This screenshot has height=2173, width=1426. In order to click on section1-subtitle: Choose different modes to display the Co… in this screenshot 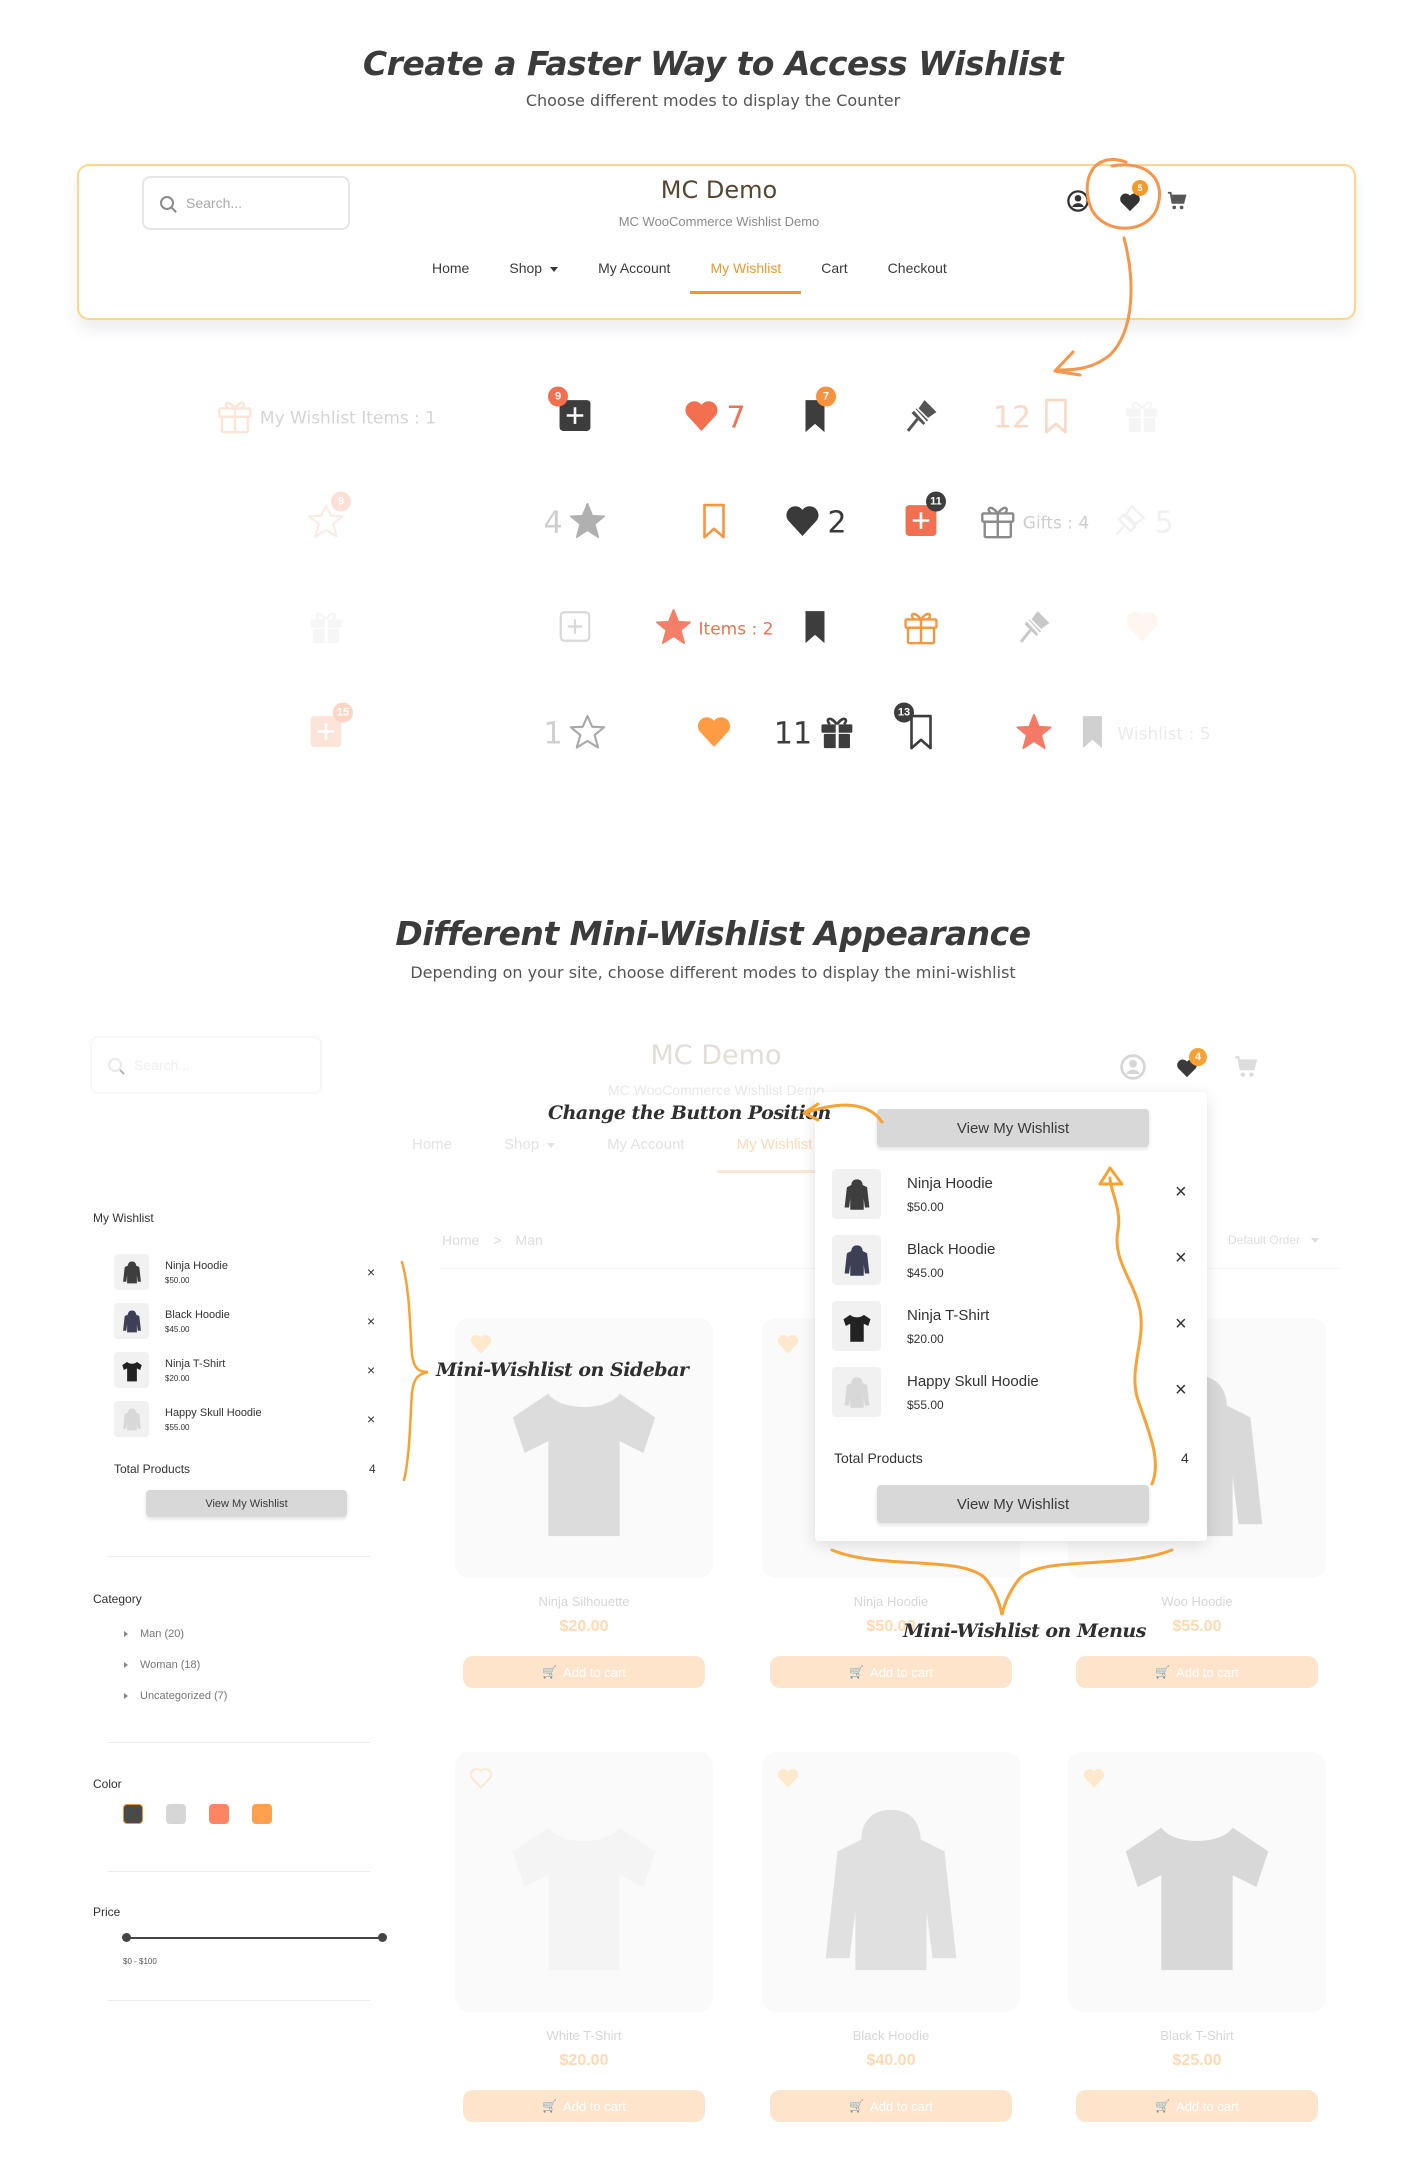, I will do `click(713, 100)`.